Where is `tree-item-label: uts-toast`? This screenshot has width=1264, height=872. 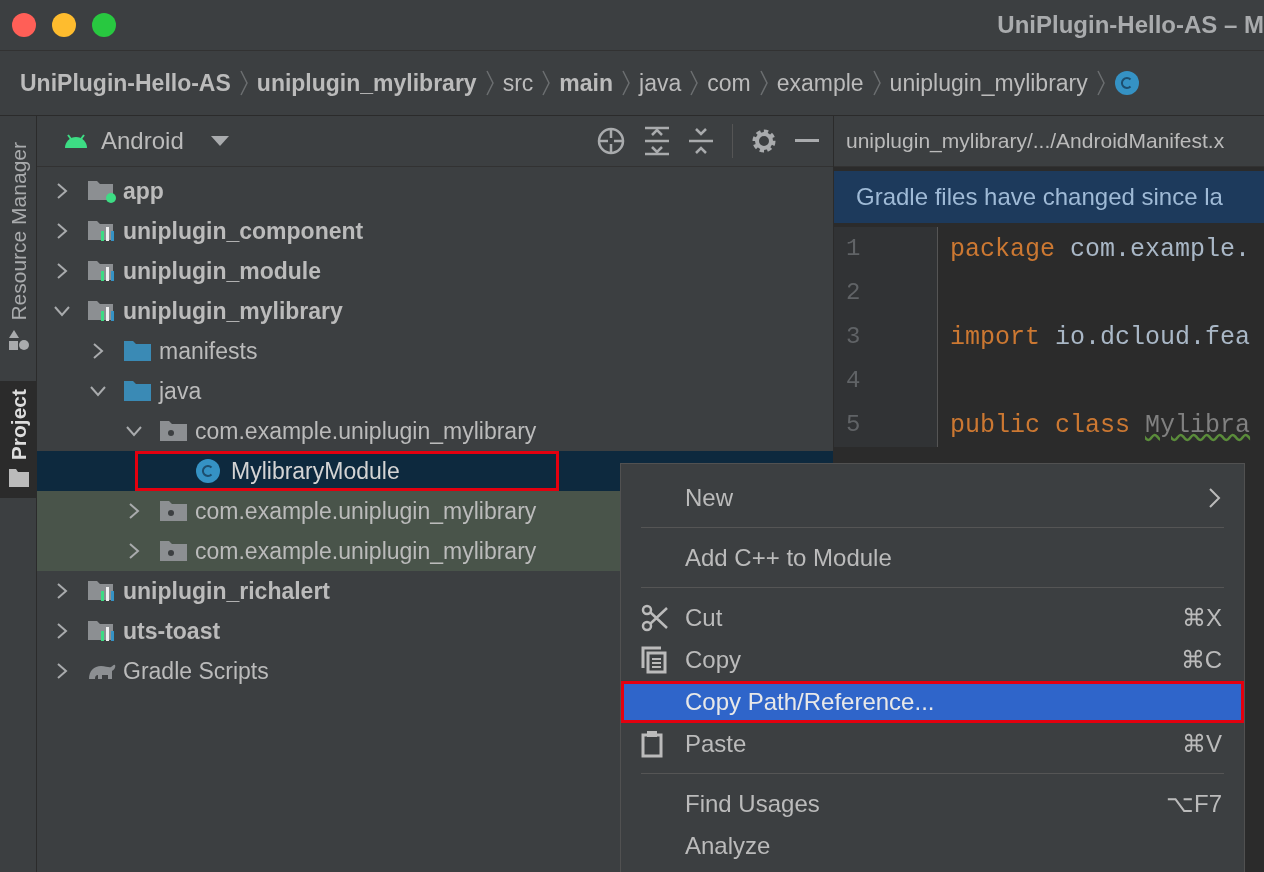 tree-item-label: uts-toast is located at coordinates (172, 631).